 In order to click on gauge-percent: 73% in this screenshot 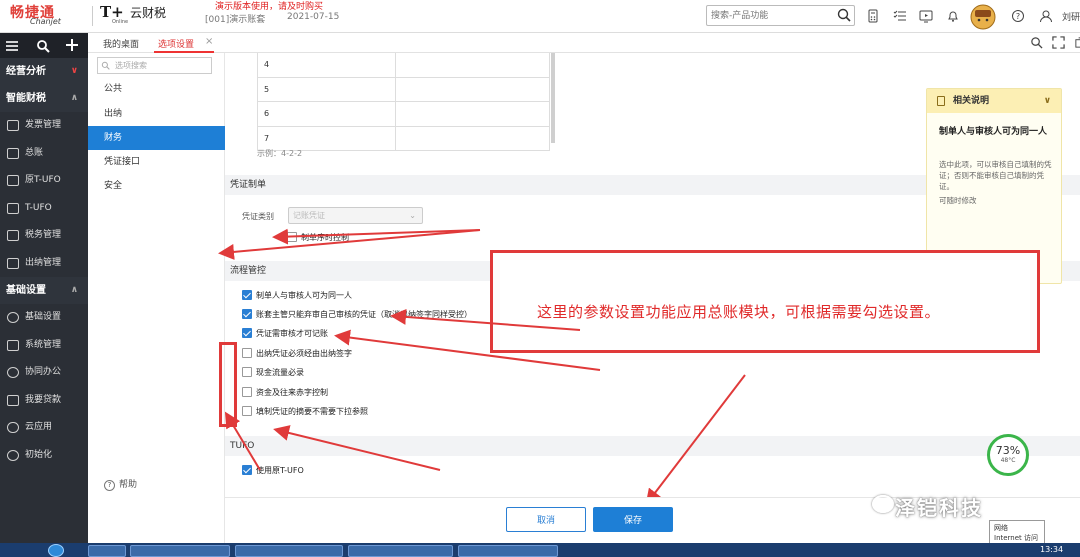, I will do `click(1008, 450)`.